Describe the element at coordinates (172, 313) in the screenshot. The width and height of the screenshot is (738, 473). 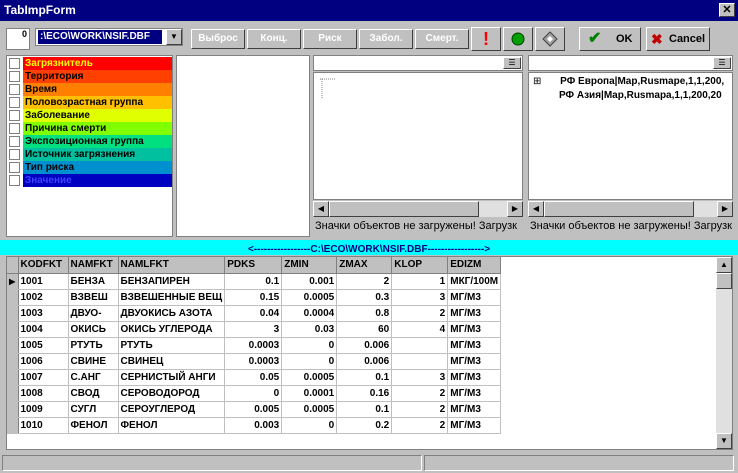
I see `table-cell: ДВУОКИСЬ АЗОТА` at that location.